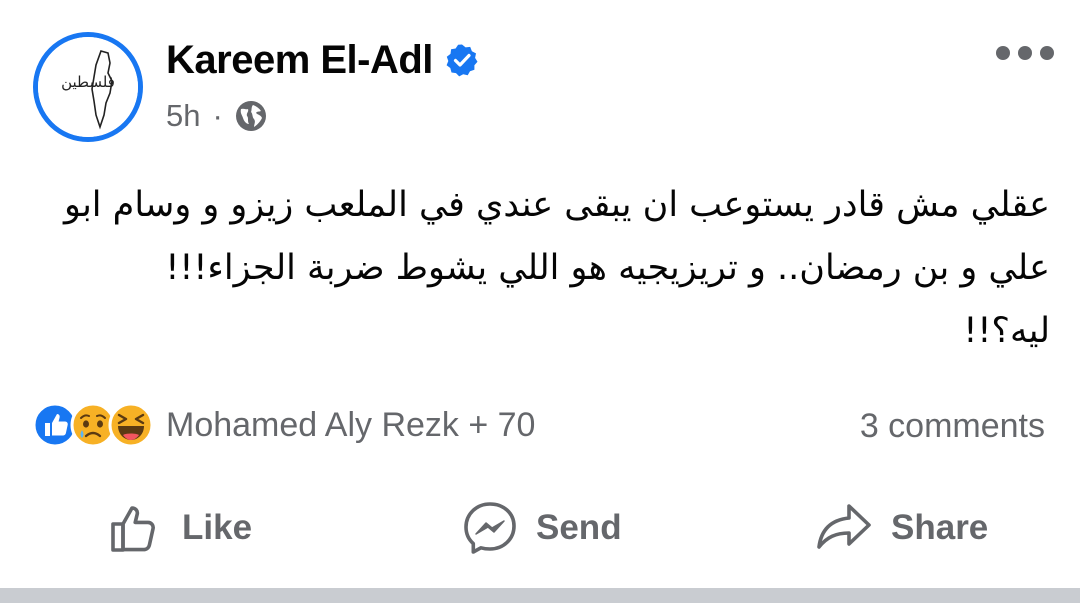 This screenshot has height=603, width=1080. Describe the element at coordinates (579, 527) in the screenshot. I see `send-label: Send` at that location.